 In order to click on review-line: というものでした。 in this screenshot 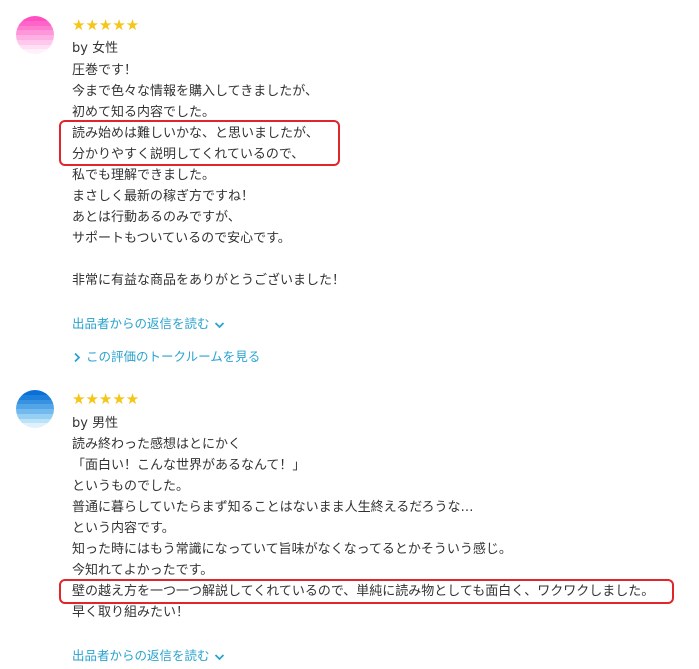, I will do `click(131, 486)`.